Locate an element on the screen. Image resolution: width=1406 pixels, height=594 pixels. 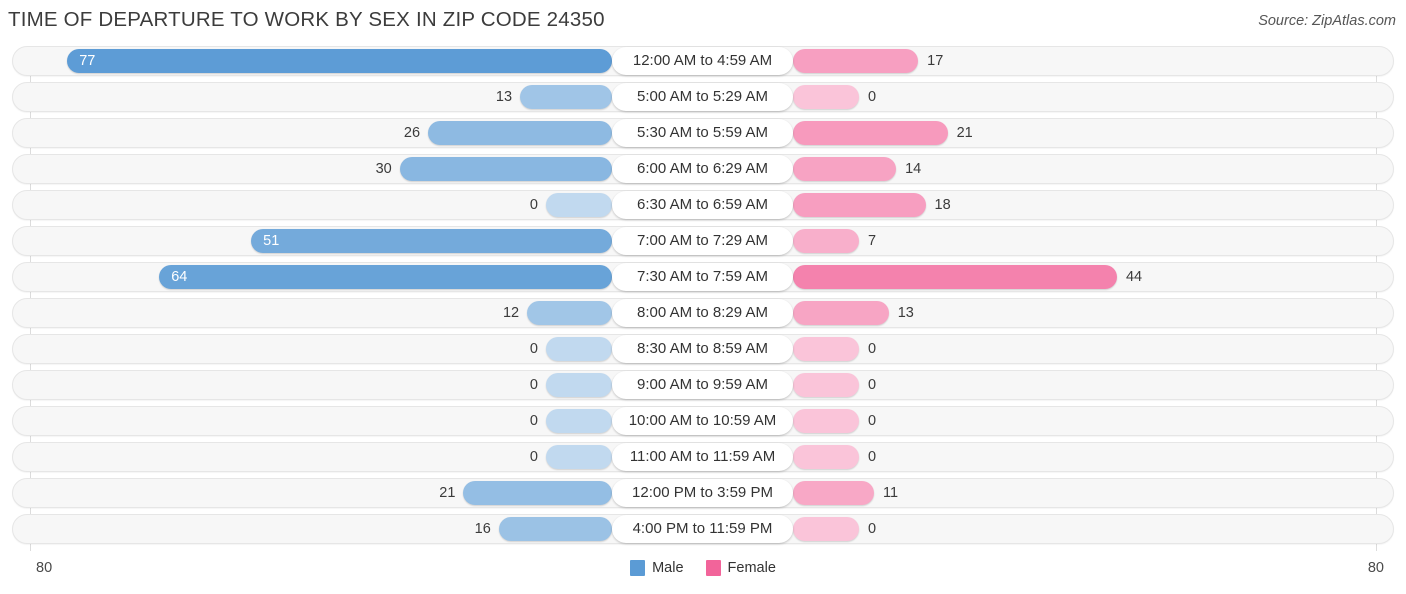
bar-row: 13 0 5:00 AM to 5:29 AM is located at coordinates (703, 97).